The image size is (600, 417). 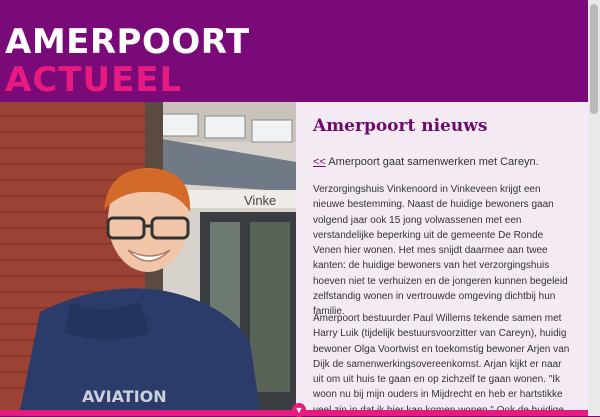 What do you see at coordinates (319, 162) in the screenshot?
I see `back-link: <<` at bounding box center [319, 162].